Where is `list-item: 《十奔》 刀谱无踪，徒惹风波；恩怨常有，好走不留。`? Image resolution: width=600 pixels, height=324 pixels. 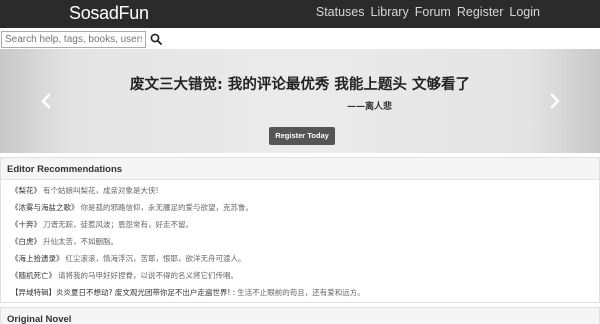 list-item: 《十奔》 刀谱无踪，徒惹风波；恩怨常有，好走不留。 is located at coordinates (303, 227).